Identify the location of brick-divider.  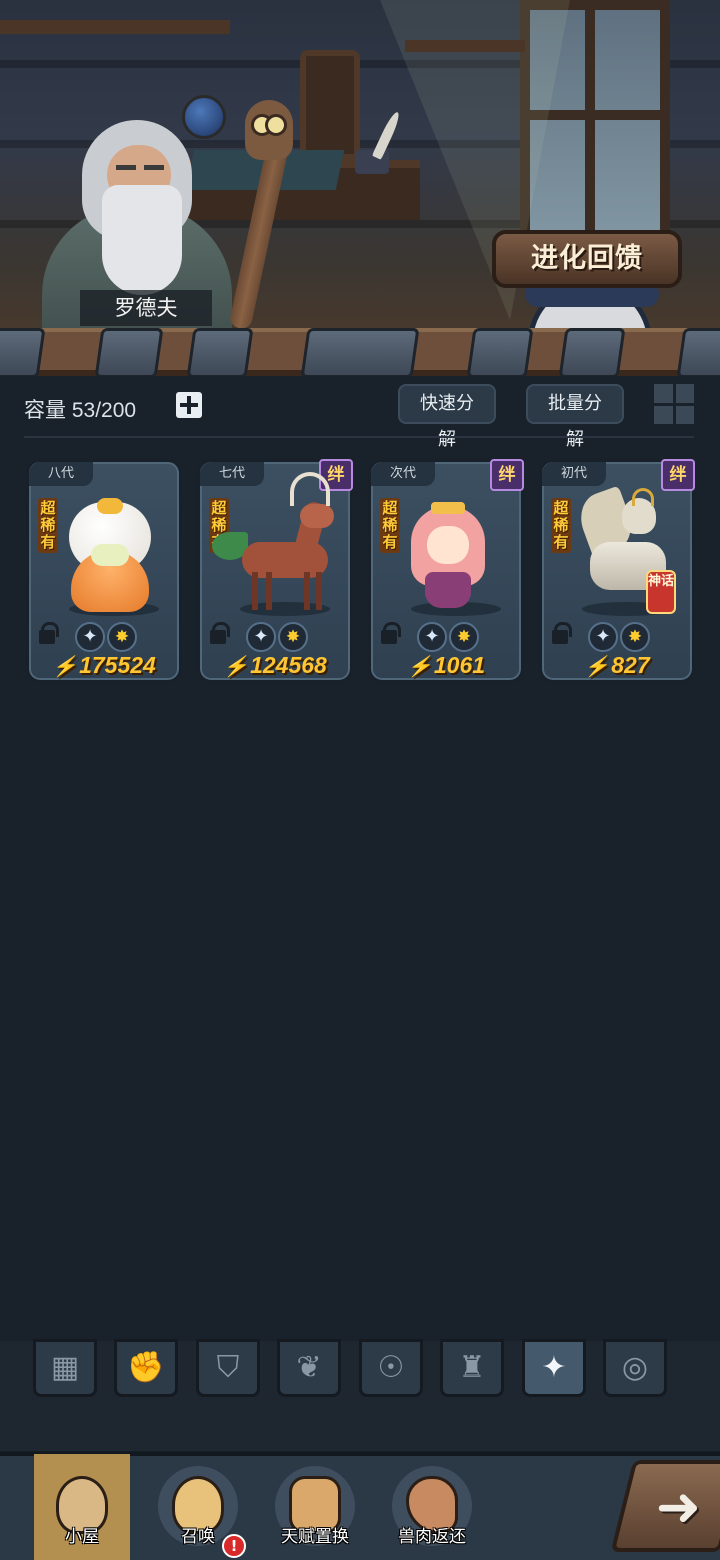
(360, 353).